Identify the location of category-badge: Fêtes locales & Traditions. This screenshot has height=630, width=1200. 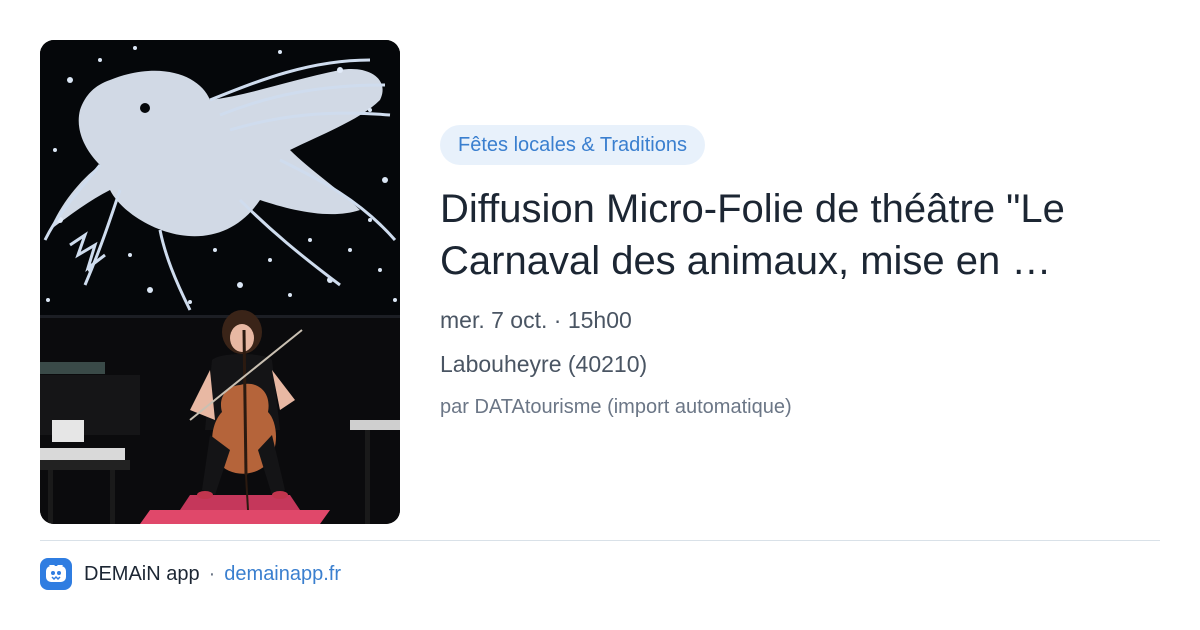
(572, 145).